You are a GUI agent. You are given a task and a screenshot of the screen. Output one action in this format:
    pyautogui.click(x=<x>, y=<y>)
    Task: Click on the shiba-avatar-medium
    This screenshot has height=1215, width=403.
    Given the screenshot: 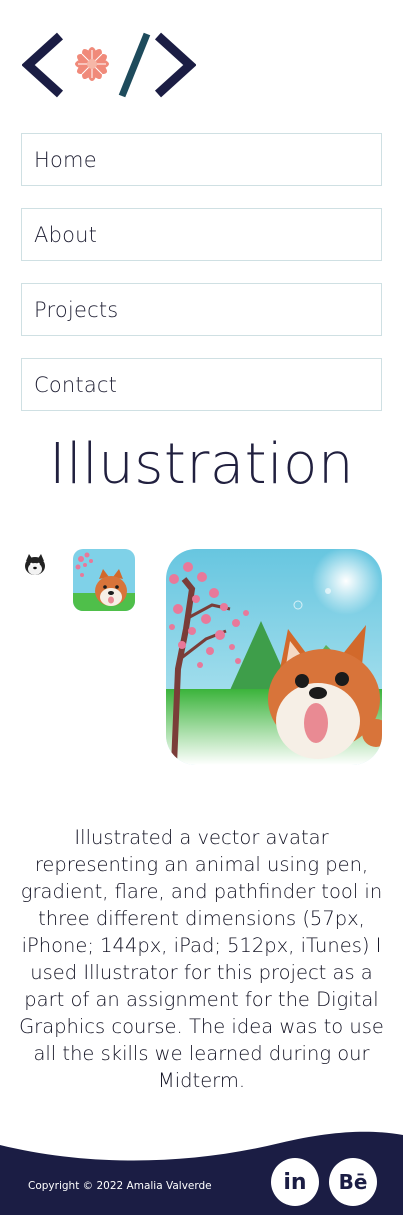 What is the action you would take?
    pyautogui.click(x=104, y=580)
    